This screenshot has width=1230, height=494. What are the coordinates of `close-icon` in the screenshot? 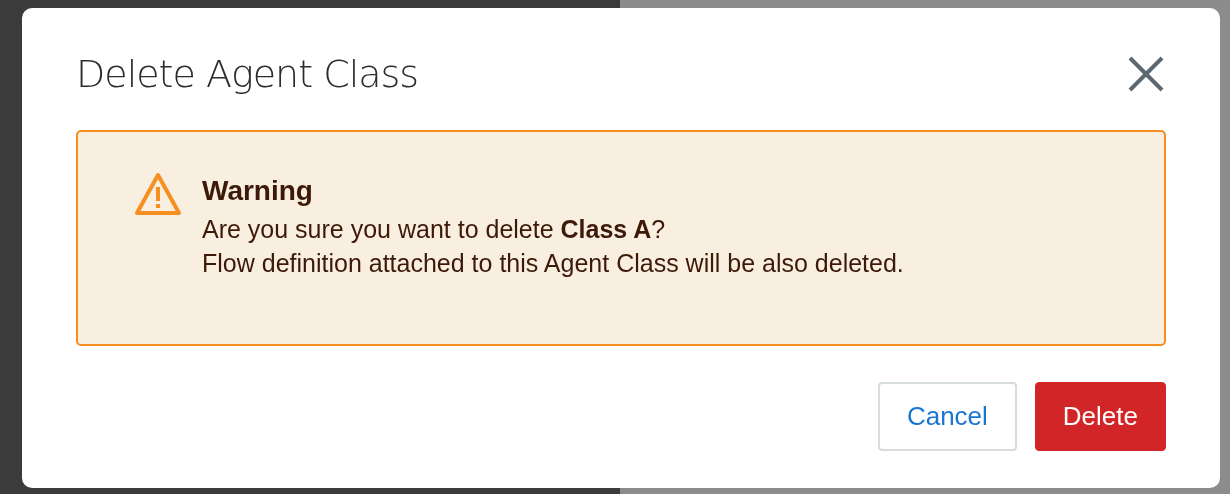 It's located at (1146, 74).